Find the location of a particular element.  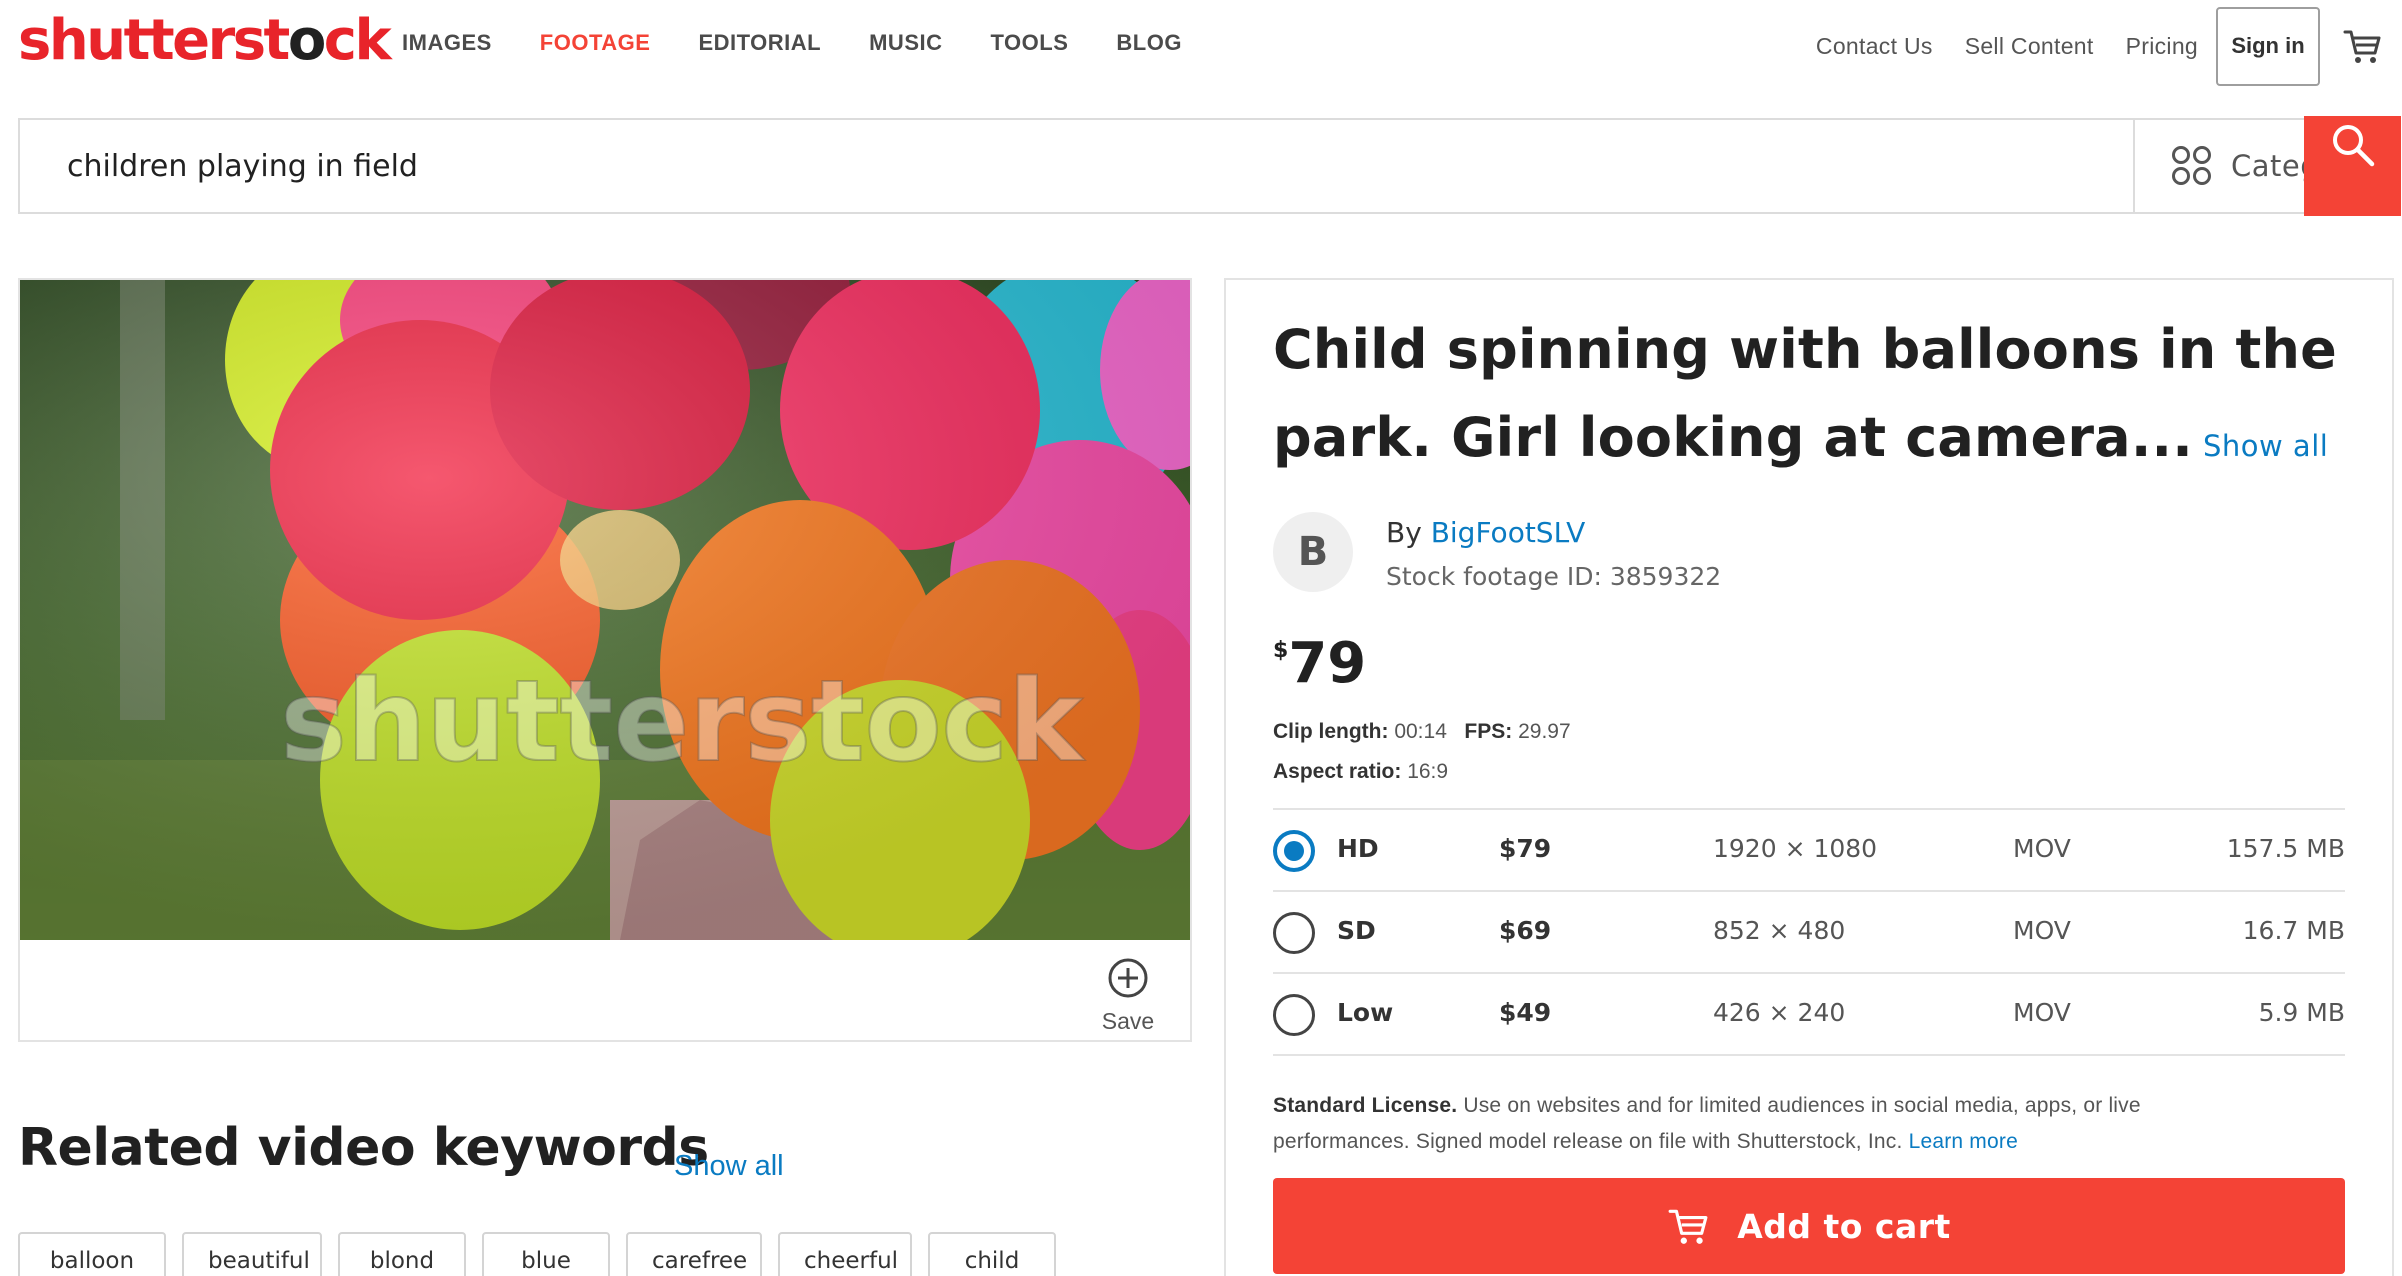

clip-meta-row-1: Clip length: 00:14 FPS: 29.97 is located at coordinates (1422, 732).